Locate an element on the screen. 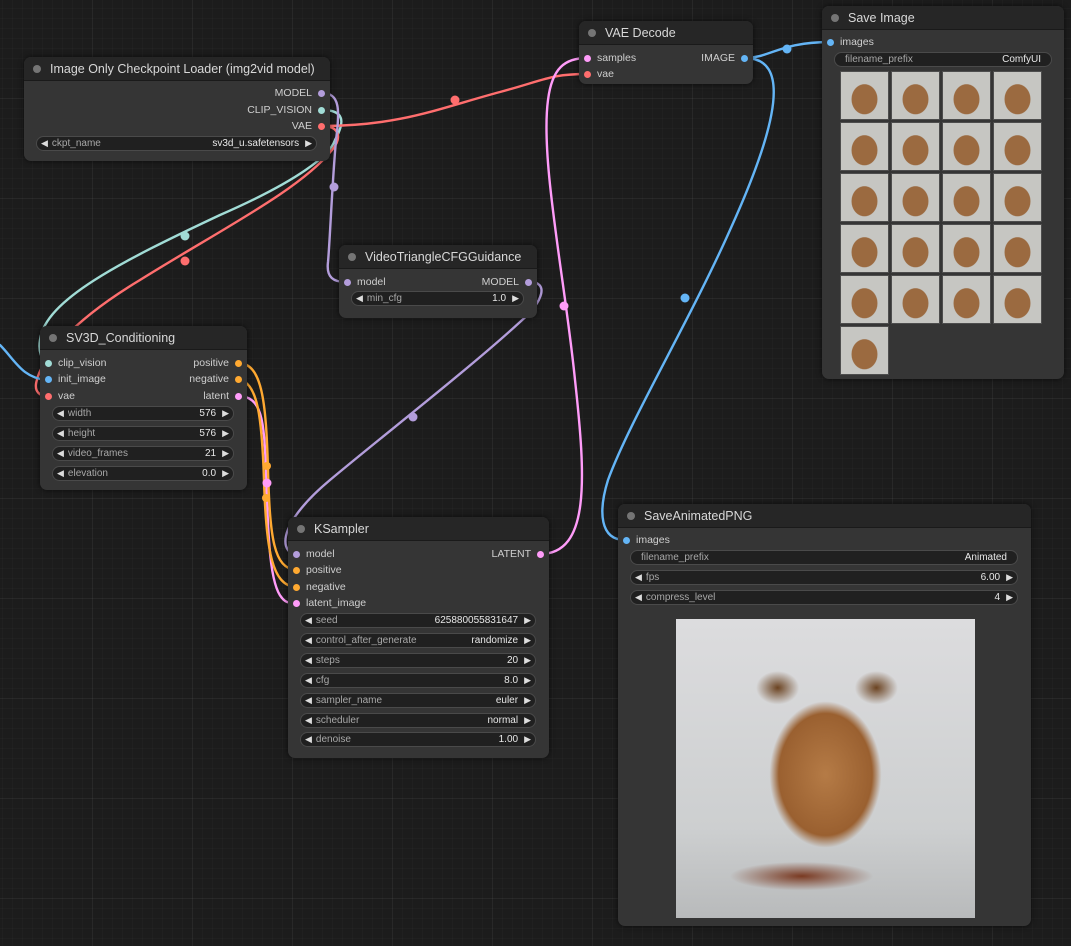 This screenshot has width=1071, height=946. widget-filename-prefix: filename_prefix Animated is located at coordinates (824, 557).